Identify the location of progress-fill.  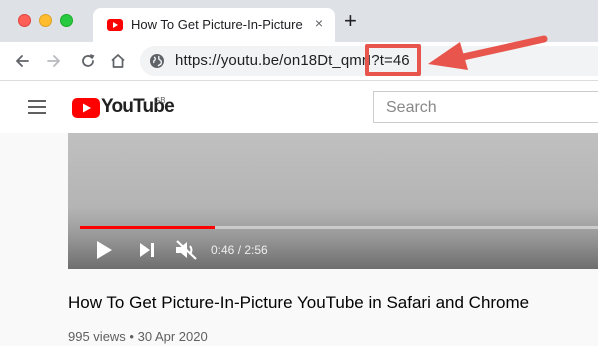
(147, 227).